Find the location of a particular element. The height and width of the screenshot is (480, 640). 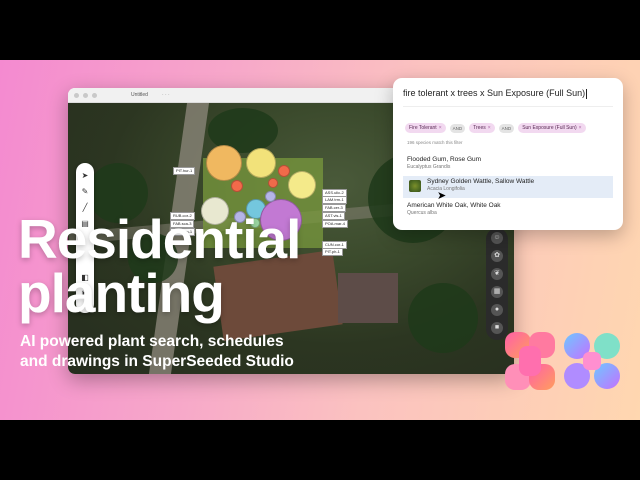

text-caret is located at coordinates (587, 93).